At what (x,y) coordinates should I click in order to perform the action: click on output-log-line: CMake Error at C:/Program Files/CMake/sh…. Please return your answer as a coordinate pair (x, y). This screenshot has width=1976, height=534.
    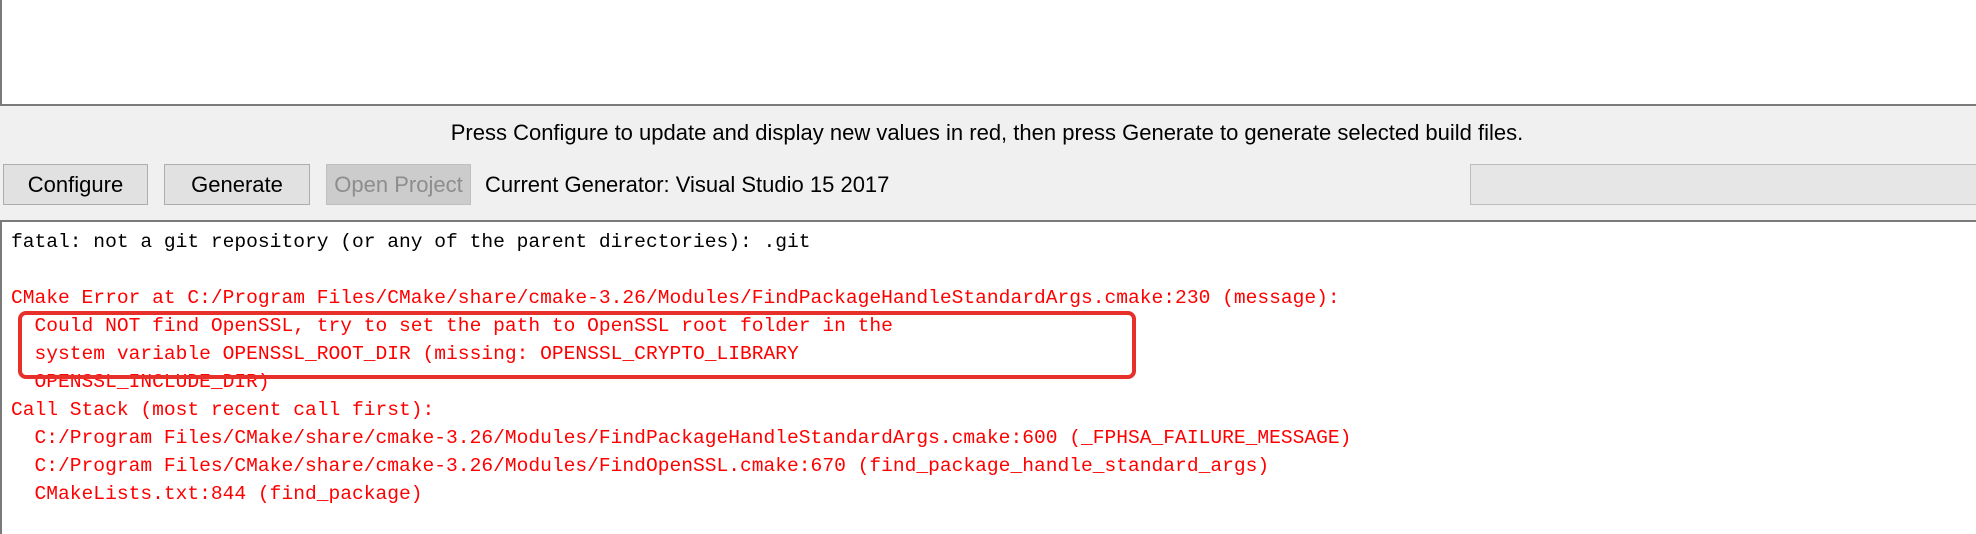
    Looking at the image, I should click on (675, 298).